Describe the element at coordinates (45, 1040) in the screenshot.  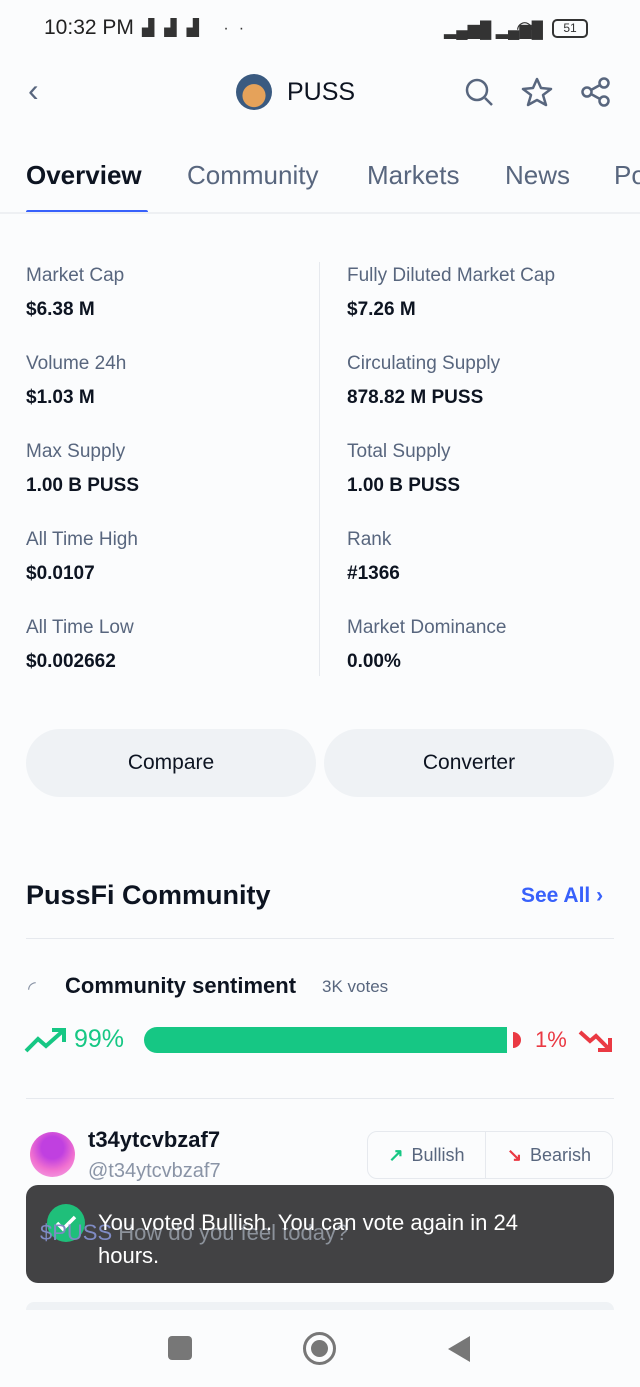
I see `trend-up-icon` at that location.